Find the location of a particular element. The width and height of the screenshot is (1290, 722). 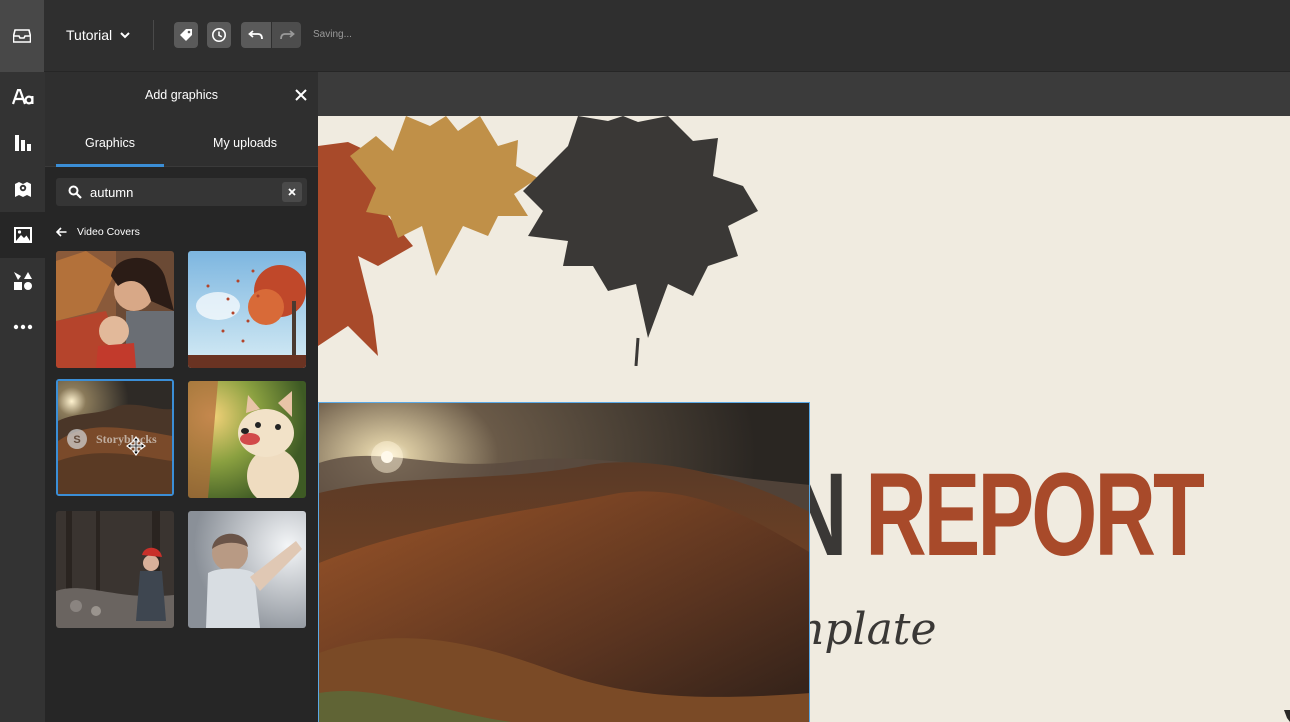

rail-map-button is located at coordinates (22, 189).